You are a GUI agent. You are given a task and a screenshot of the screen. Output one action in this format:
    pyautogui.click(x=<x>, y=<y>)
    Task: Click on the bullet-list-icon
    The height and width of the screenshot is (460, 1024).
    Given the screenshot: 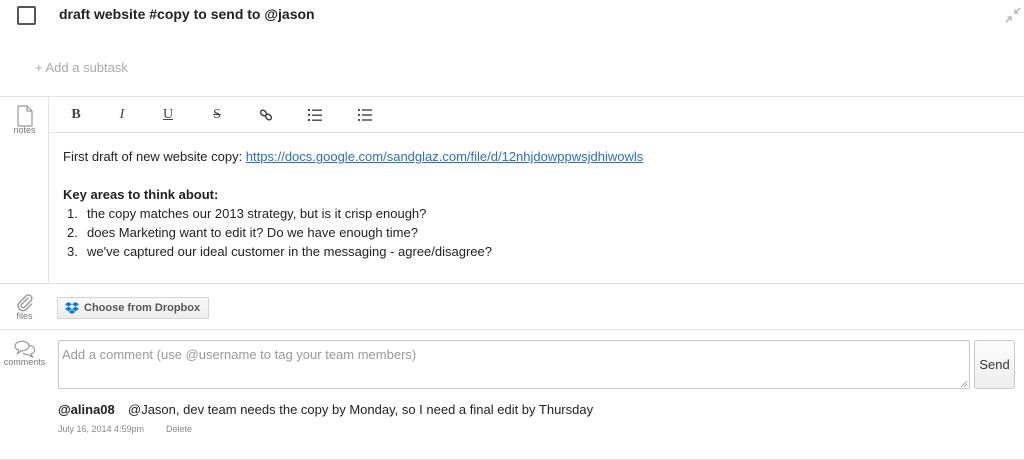 What is the action you would take?
    pyautogui.click(x=364, y=115)
    